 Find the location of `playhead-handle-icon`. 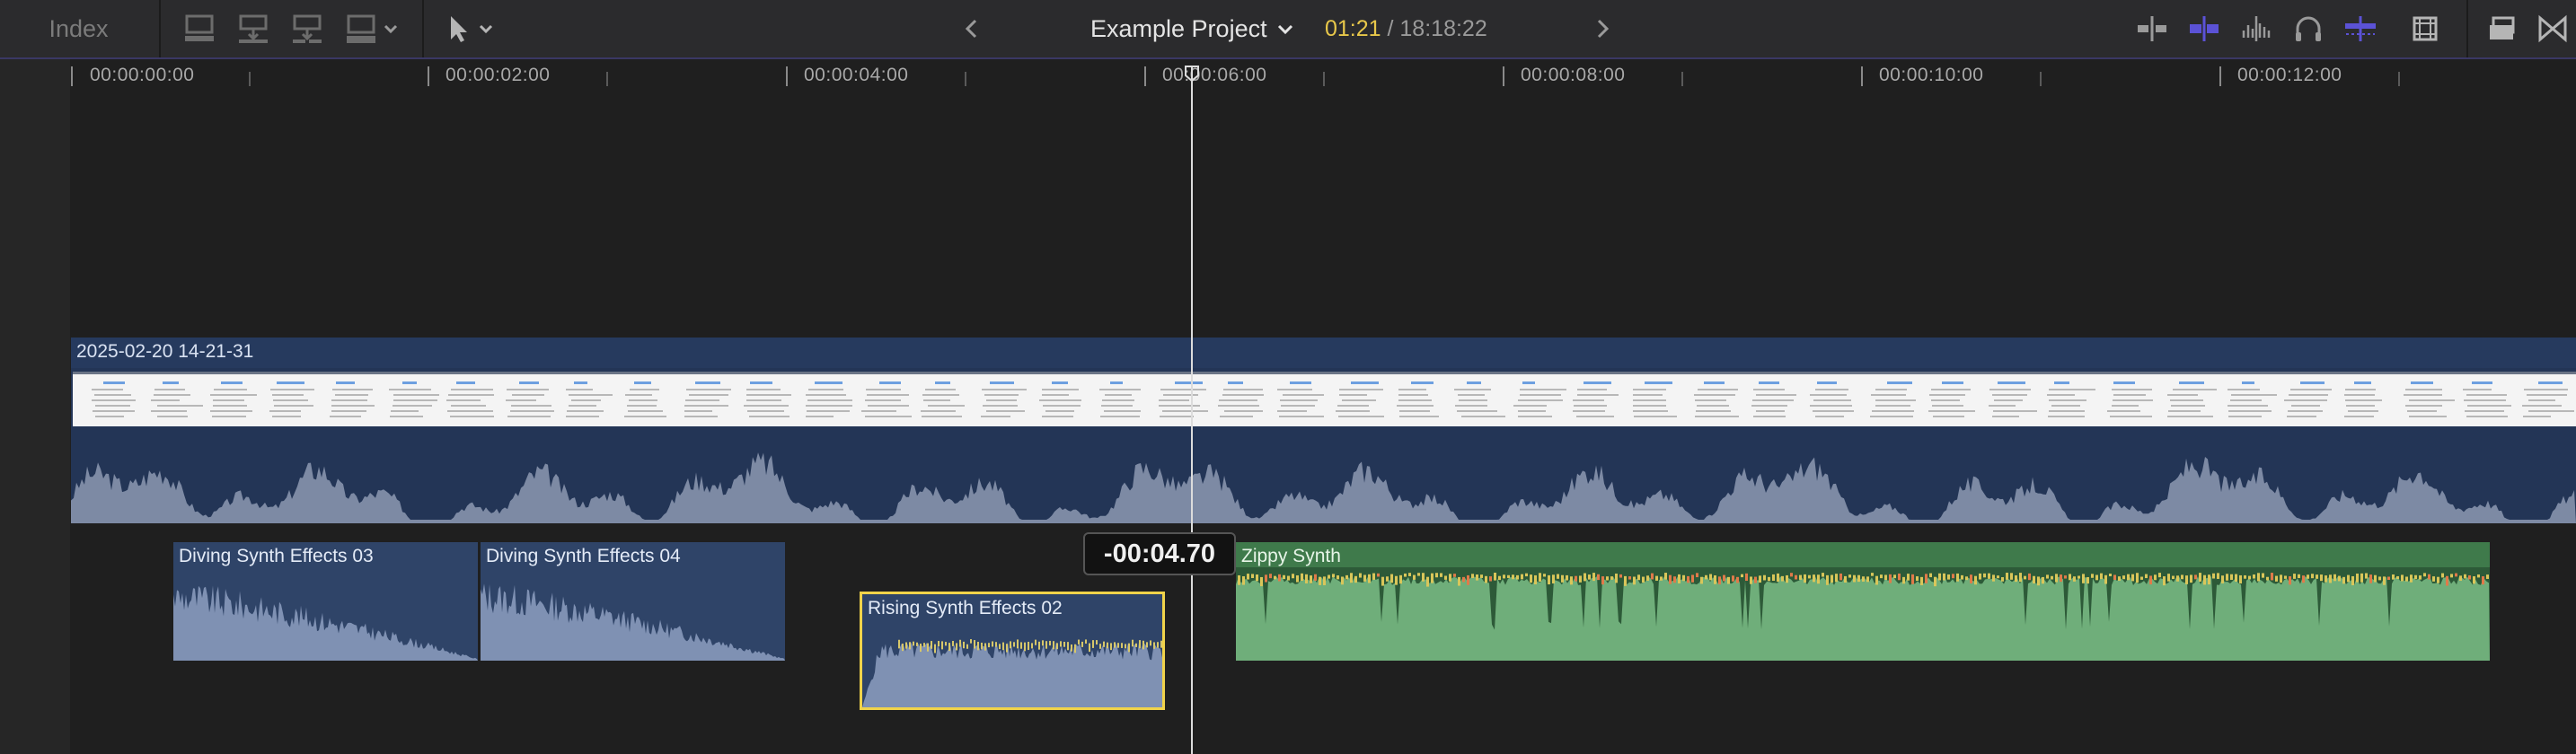

playhead-handle-icon is located at coordinates (1192, 74).